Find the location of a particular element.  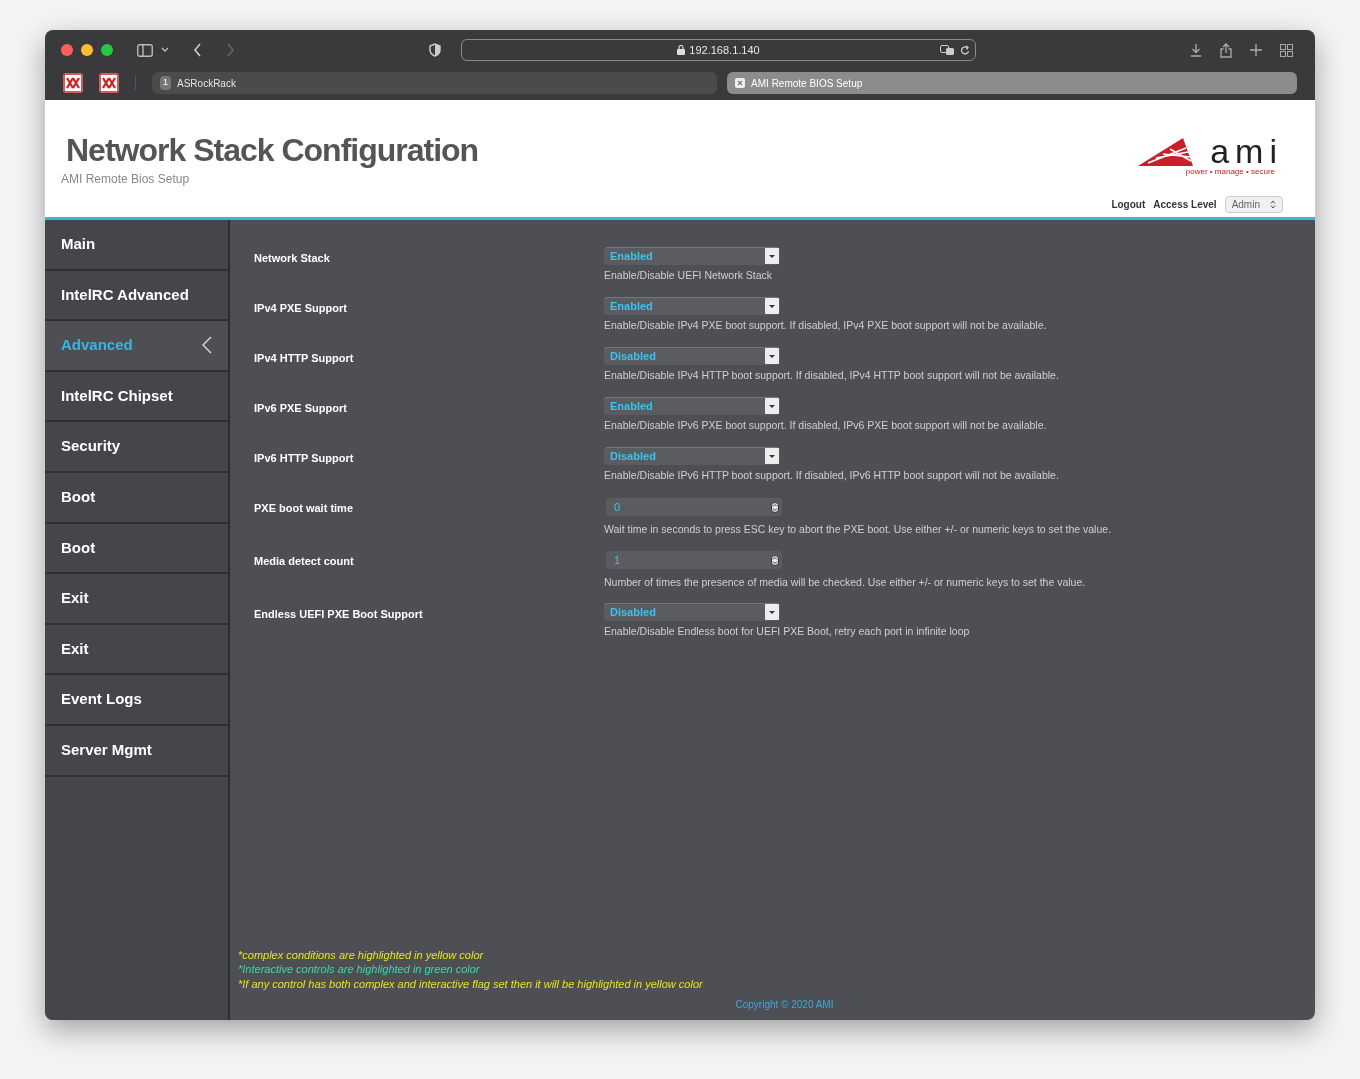

sidebar-item: Event Logs is located at coordinates (136, 700).